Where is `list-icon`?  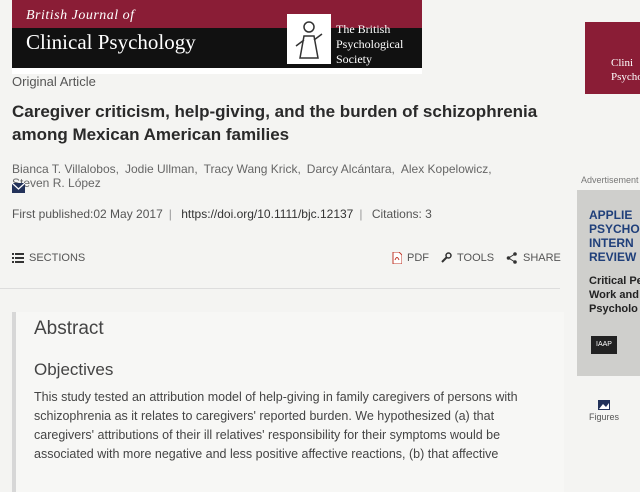 list-icon is located at coordinates (18, 258).